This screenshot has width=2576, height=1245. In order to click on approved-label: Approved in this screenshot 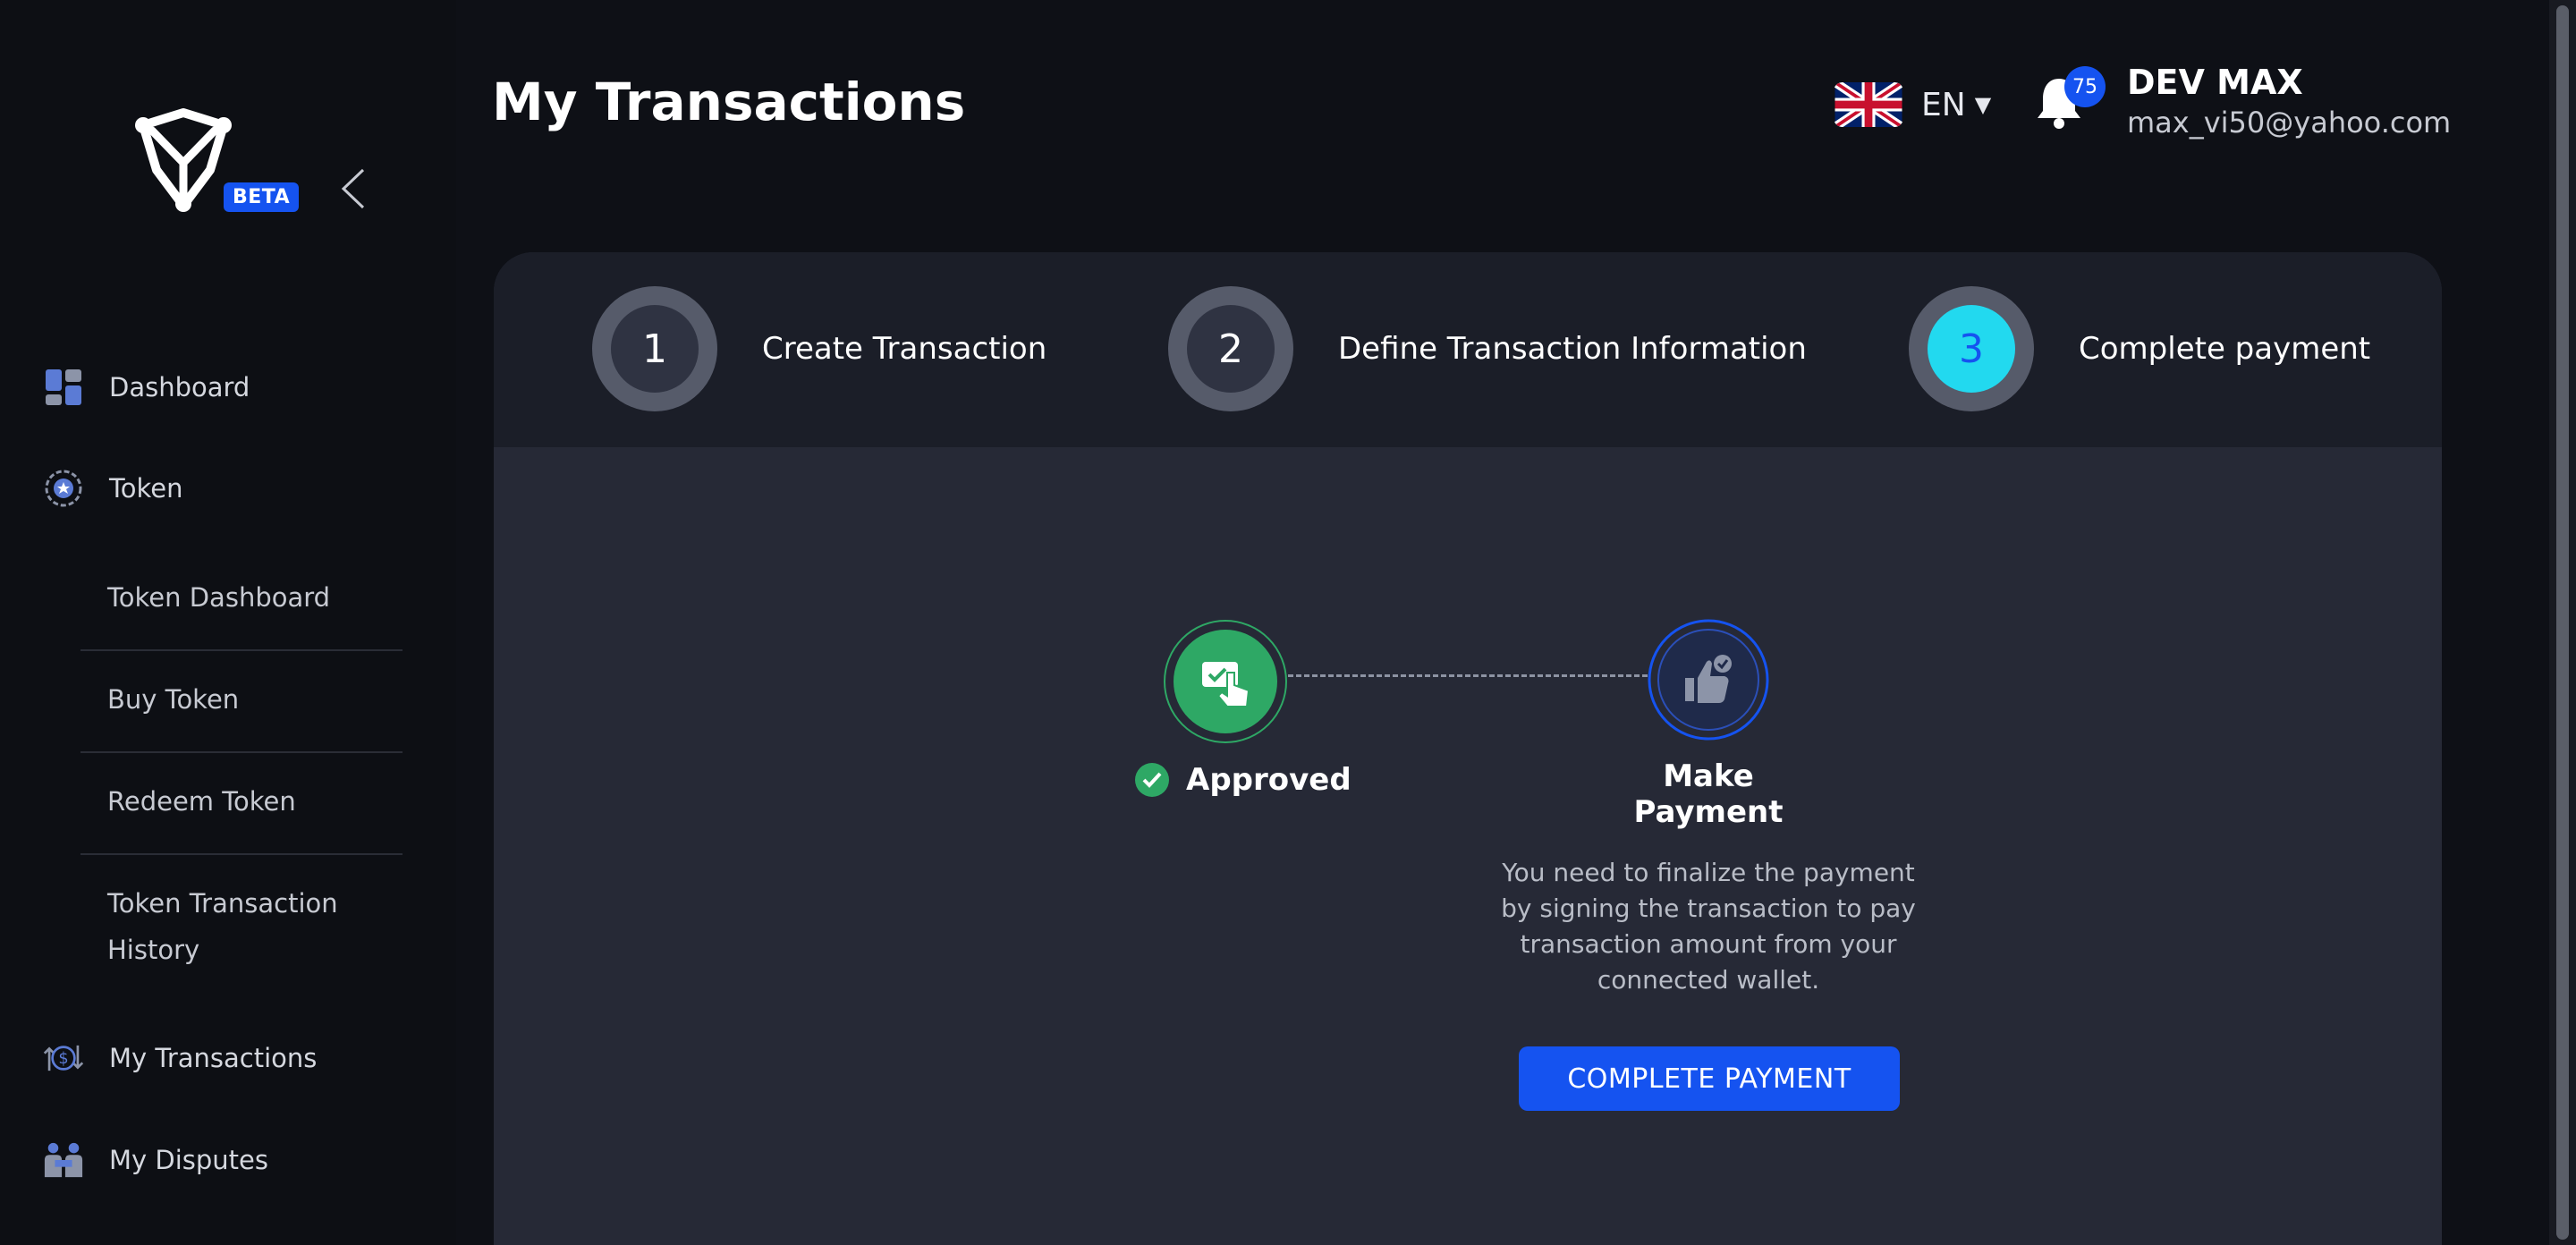, I will do `click(1269, 780)`.